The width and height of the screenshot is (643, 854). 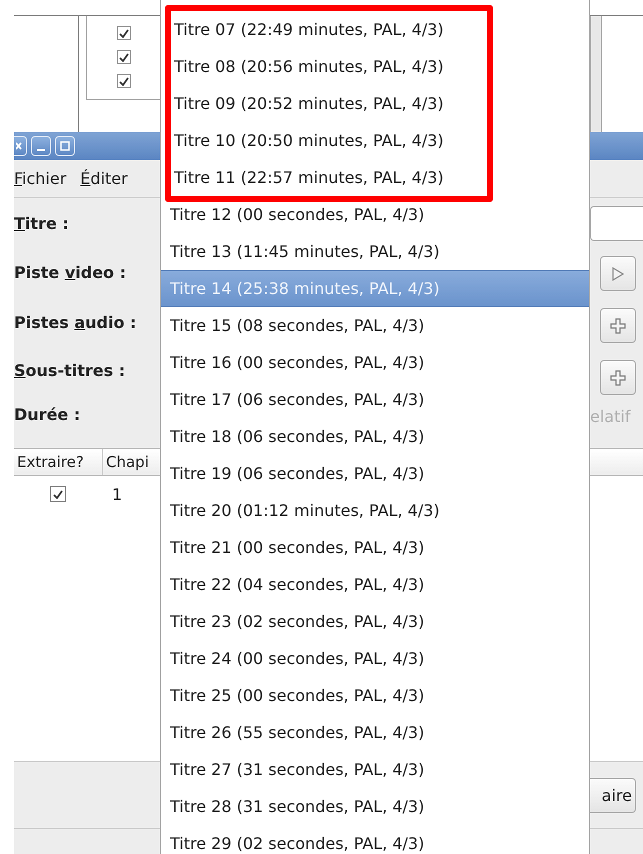 What do you see at coordinates (116, 494) in the screenshot?
I see `table-cell-text: 1` at bounding box center [116, 494].